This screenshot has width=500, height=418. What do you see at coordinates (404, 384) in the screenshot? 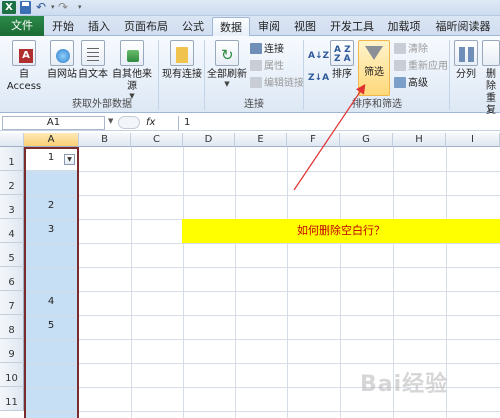
I see `watermark: Bai经验` at bounding box center [404, 384].